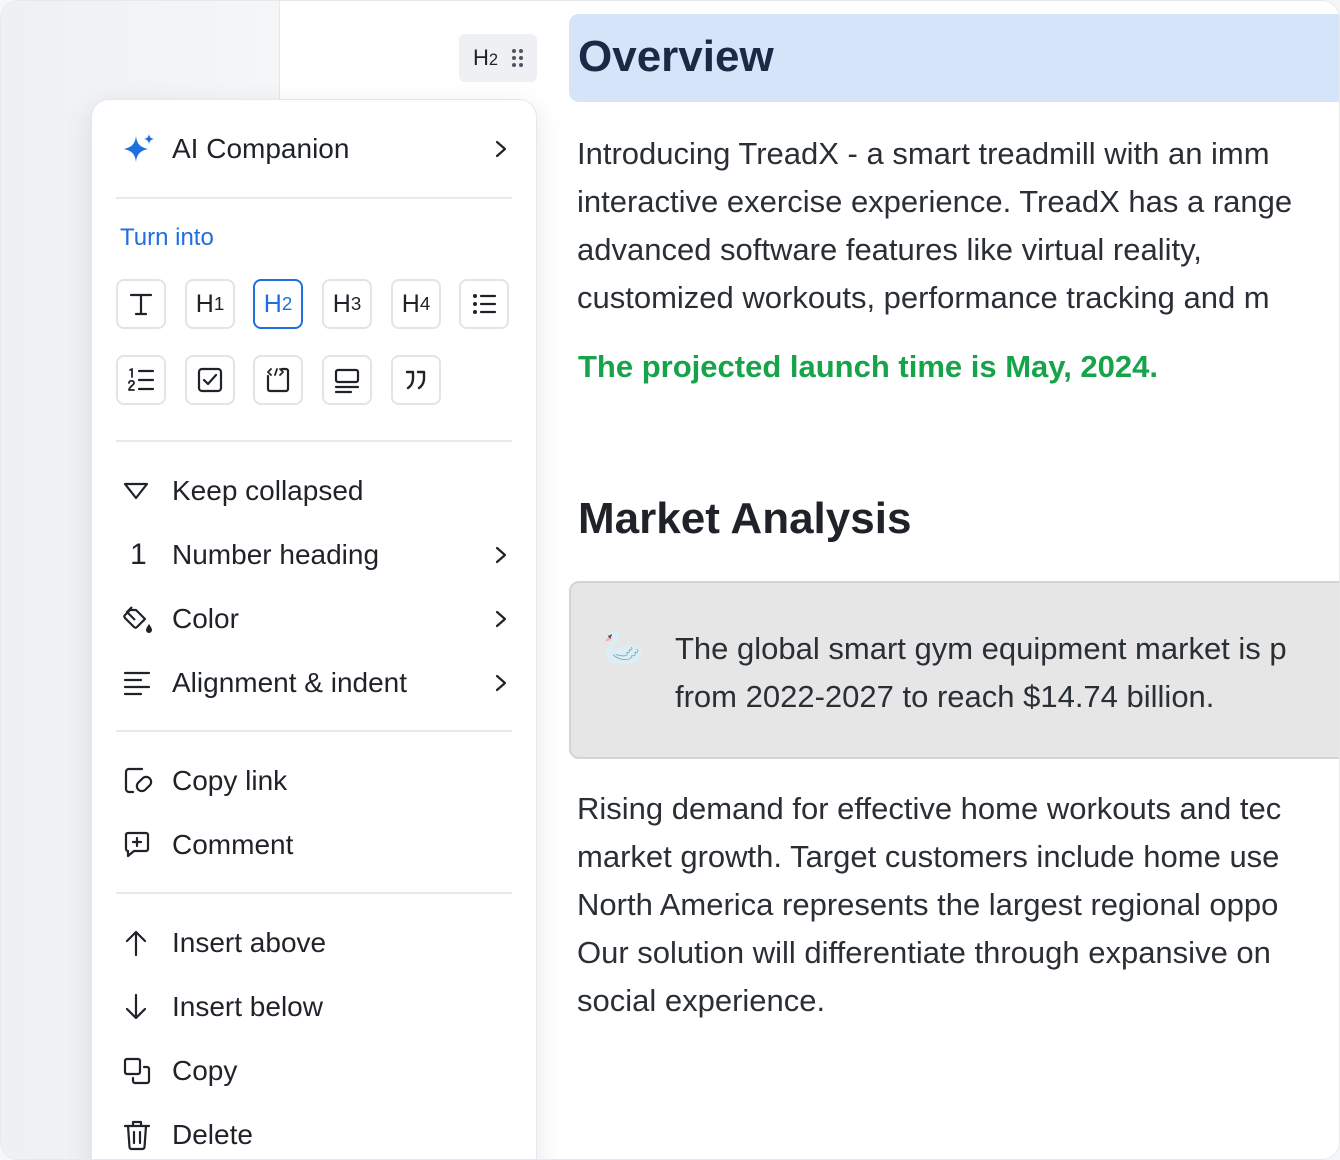  What do you see at coordinates (676, 56) in the screenshot?
I see `heading-text: Overview` at bounding box center [676, 56].